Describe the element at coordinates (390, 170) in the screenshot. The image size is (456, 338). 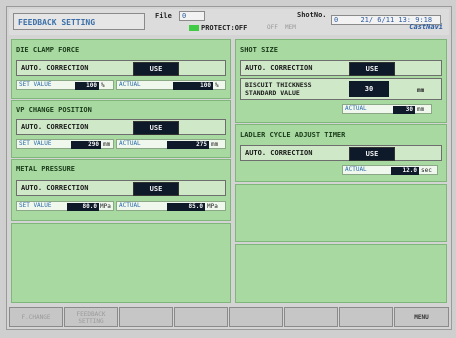
I see `ladler-actual-cell: ACTUAL 12.0 sec` at that location.